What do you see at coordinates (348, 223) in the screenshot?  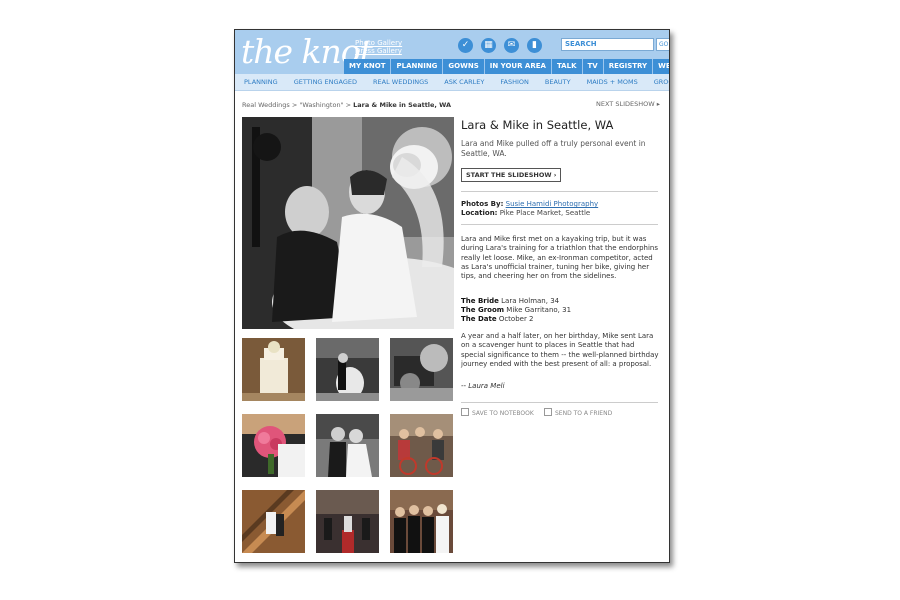 I see `main-wedding-photo` at bounding box center [348, 223].